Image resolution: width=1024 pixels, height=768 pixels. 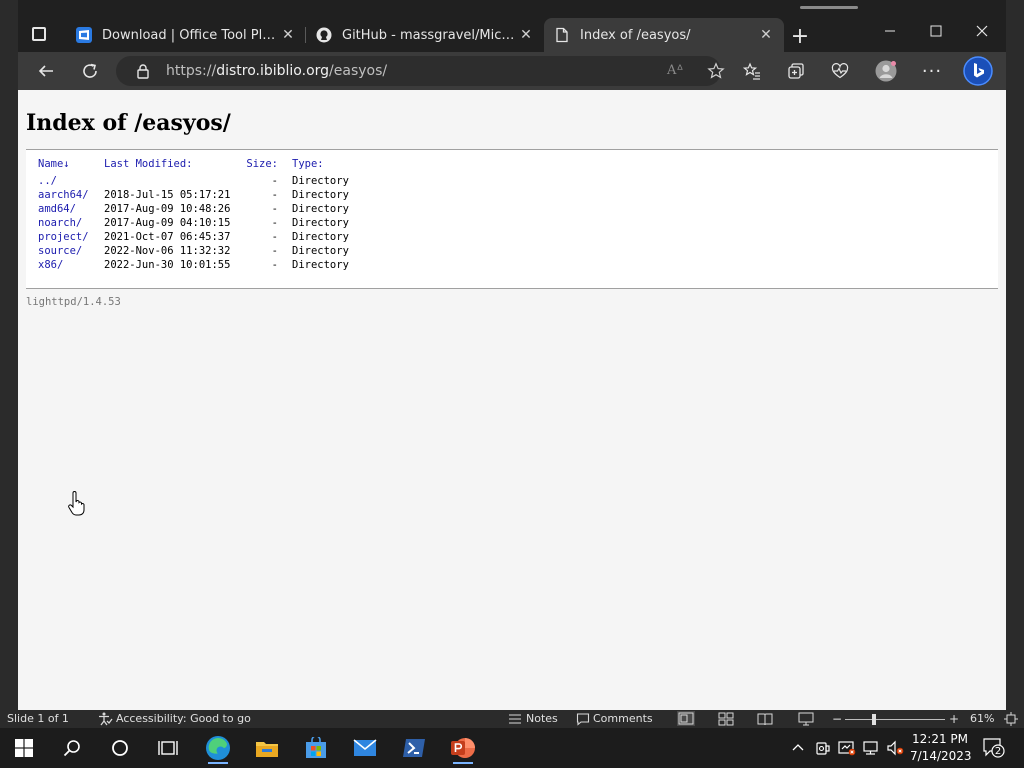 I want to click on directory-link: amd64/, so click(x=57, y=209).